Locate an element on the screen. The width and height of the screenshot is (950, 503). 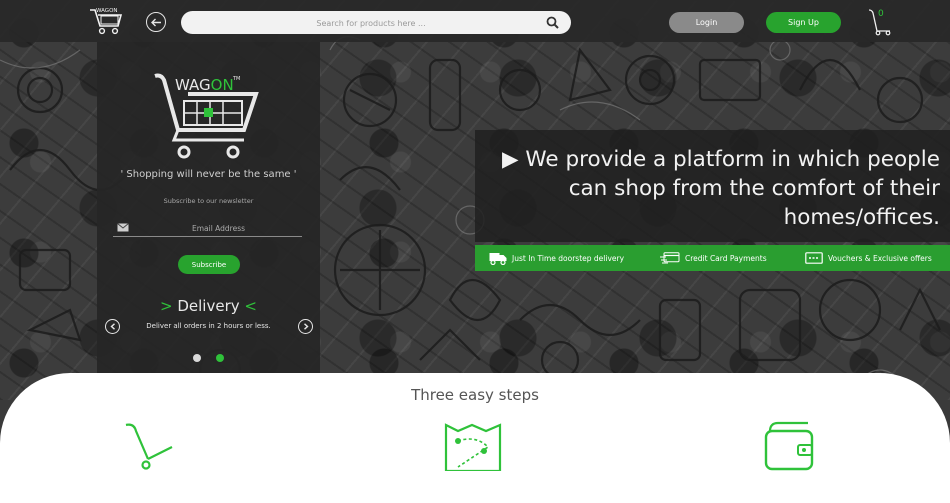
credit-card-icon is located at coordinates (670, 258).